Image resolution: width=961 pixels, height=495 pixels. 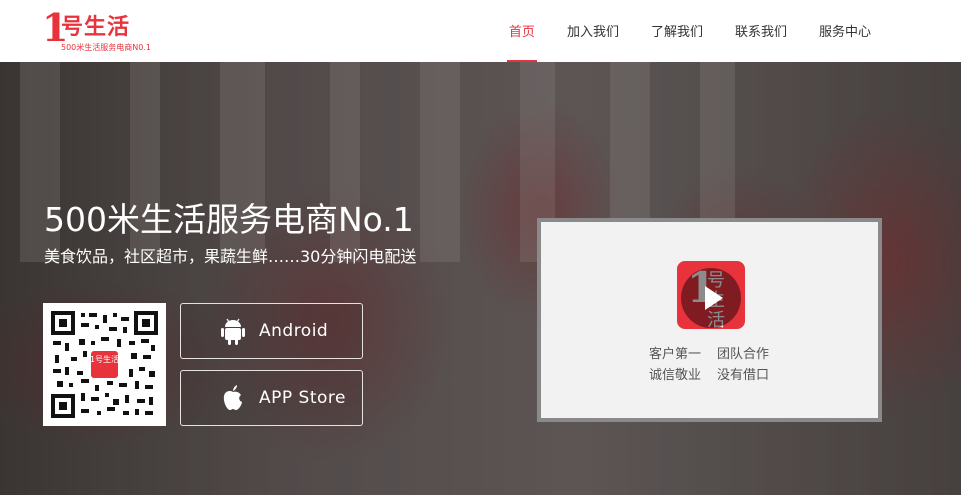 What do you see at coordinates (675, 375) in the screenshot?
I see `slogan-text: 诚信敬业` at bounding box center [675, 375].